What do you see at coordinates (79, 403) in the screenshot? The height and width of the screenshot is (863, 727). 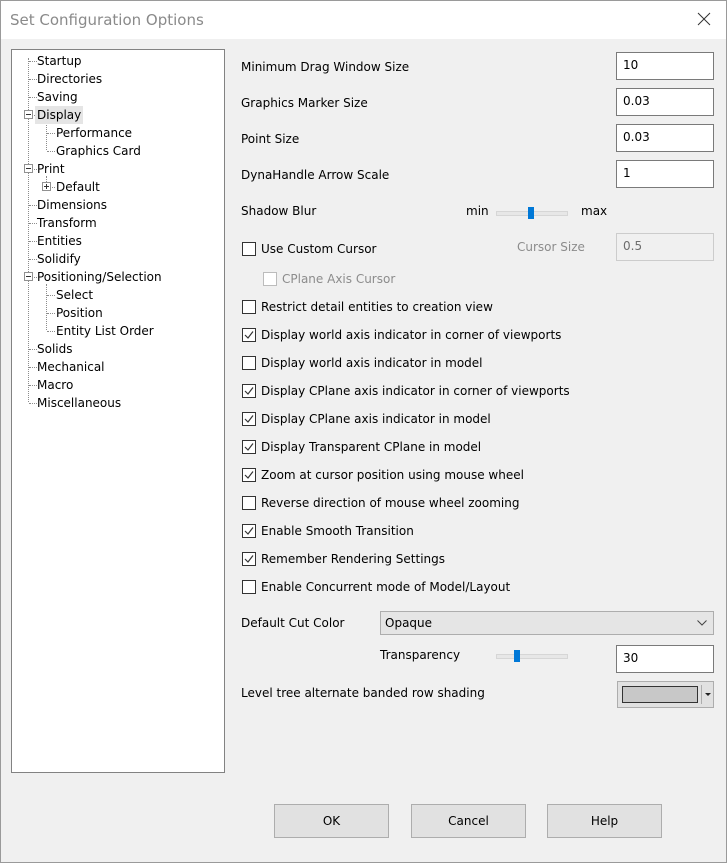 I see `tree-item-miscellaneous: Miscellaneous` at bounding box center [79, 403].